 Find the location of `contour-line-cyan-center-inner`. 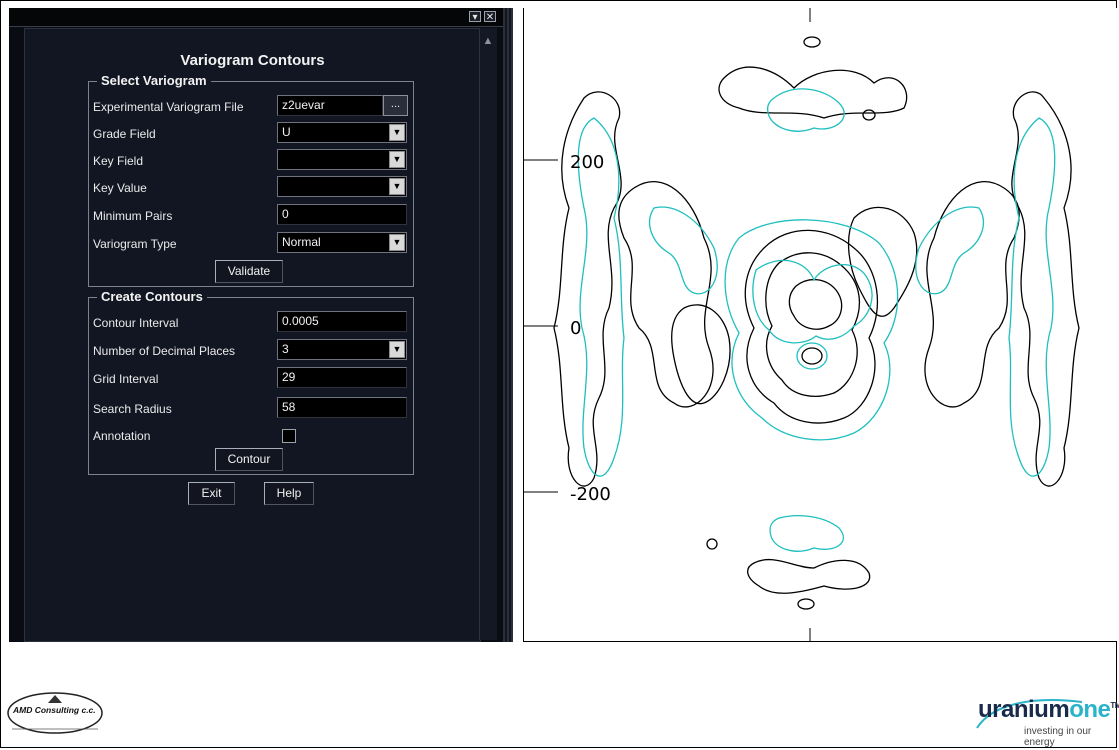

contour-line-cyan-center-inner is located at coordinates (812, 301).